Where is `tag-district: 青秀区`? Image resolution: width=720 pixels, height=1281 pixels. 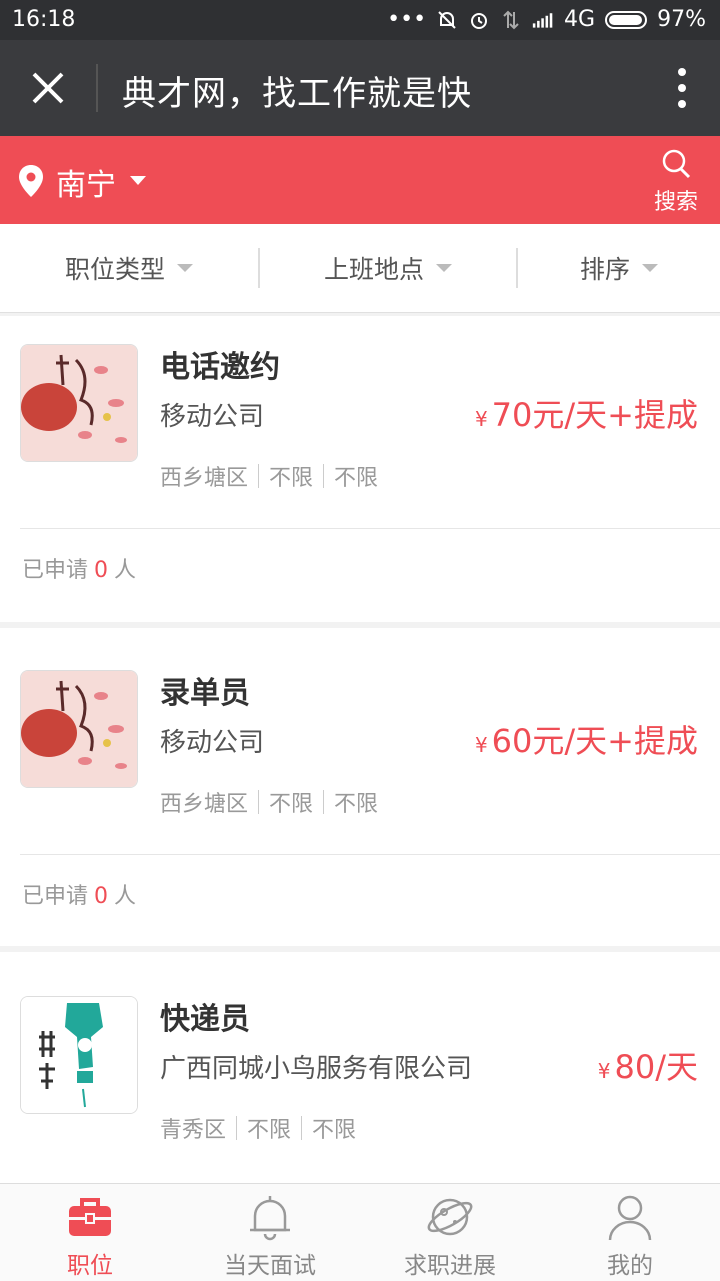
tag-district: 青秀区 is located at coordinates (193, 1130).